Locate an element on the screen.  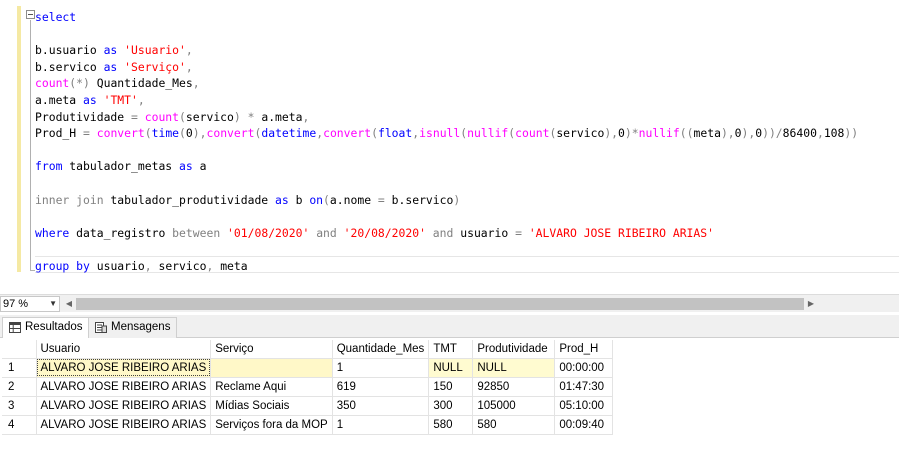
zoom-select: 97 % ▼ is located at coordinates (30, 304).